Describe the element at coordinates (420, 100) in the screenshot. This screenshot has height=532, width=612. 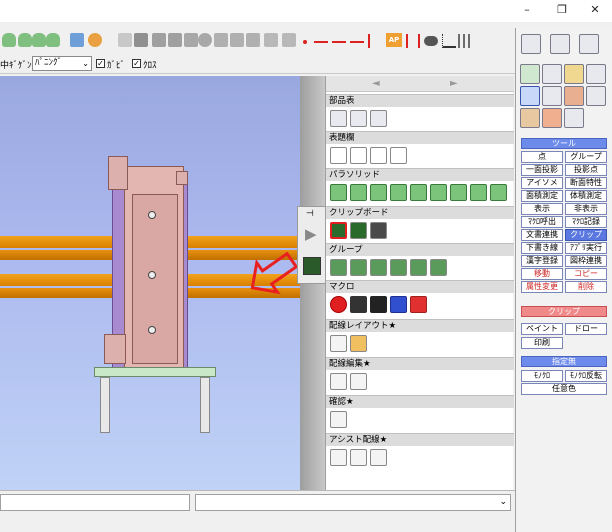
I see `section-parts-list: 部品表` at that location.